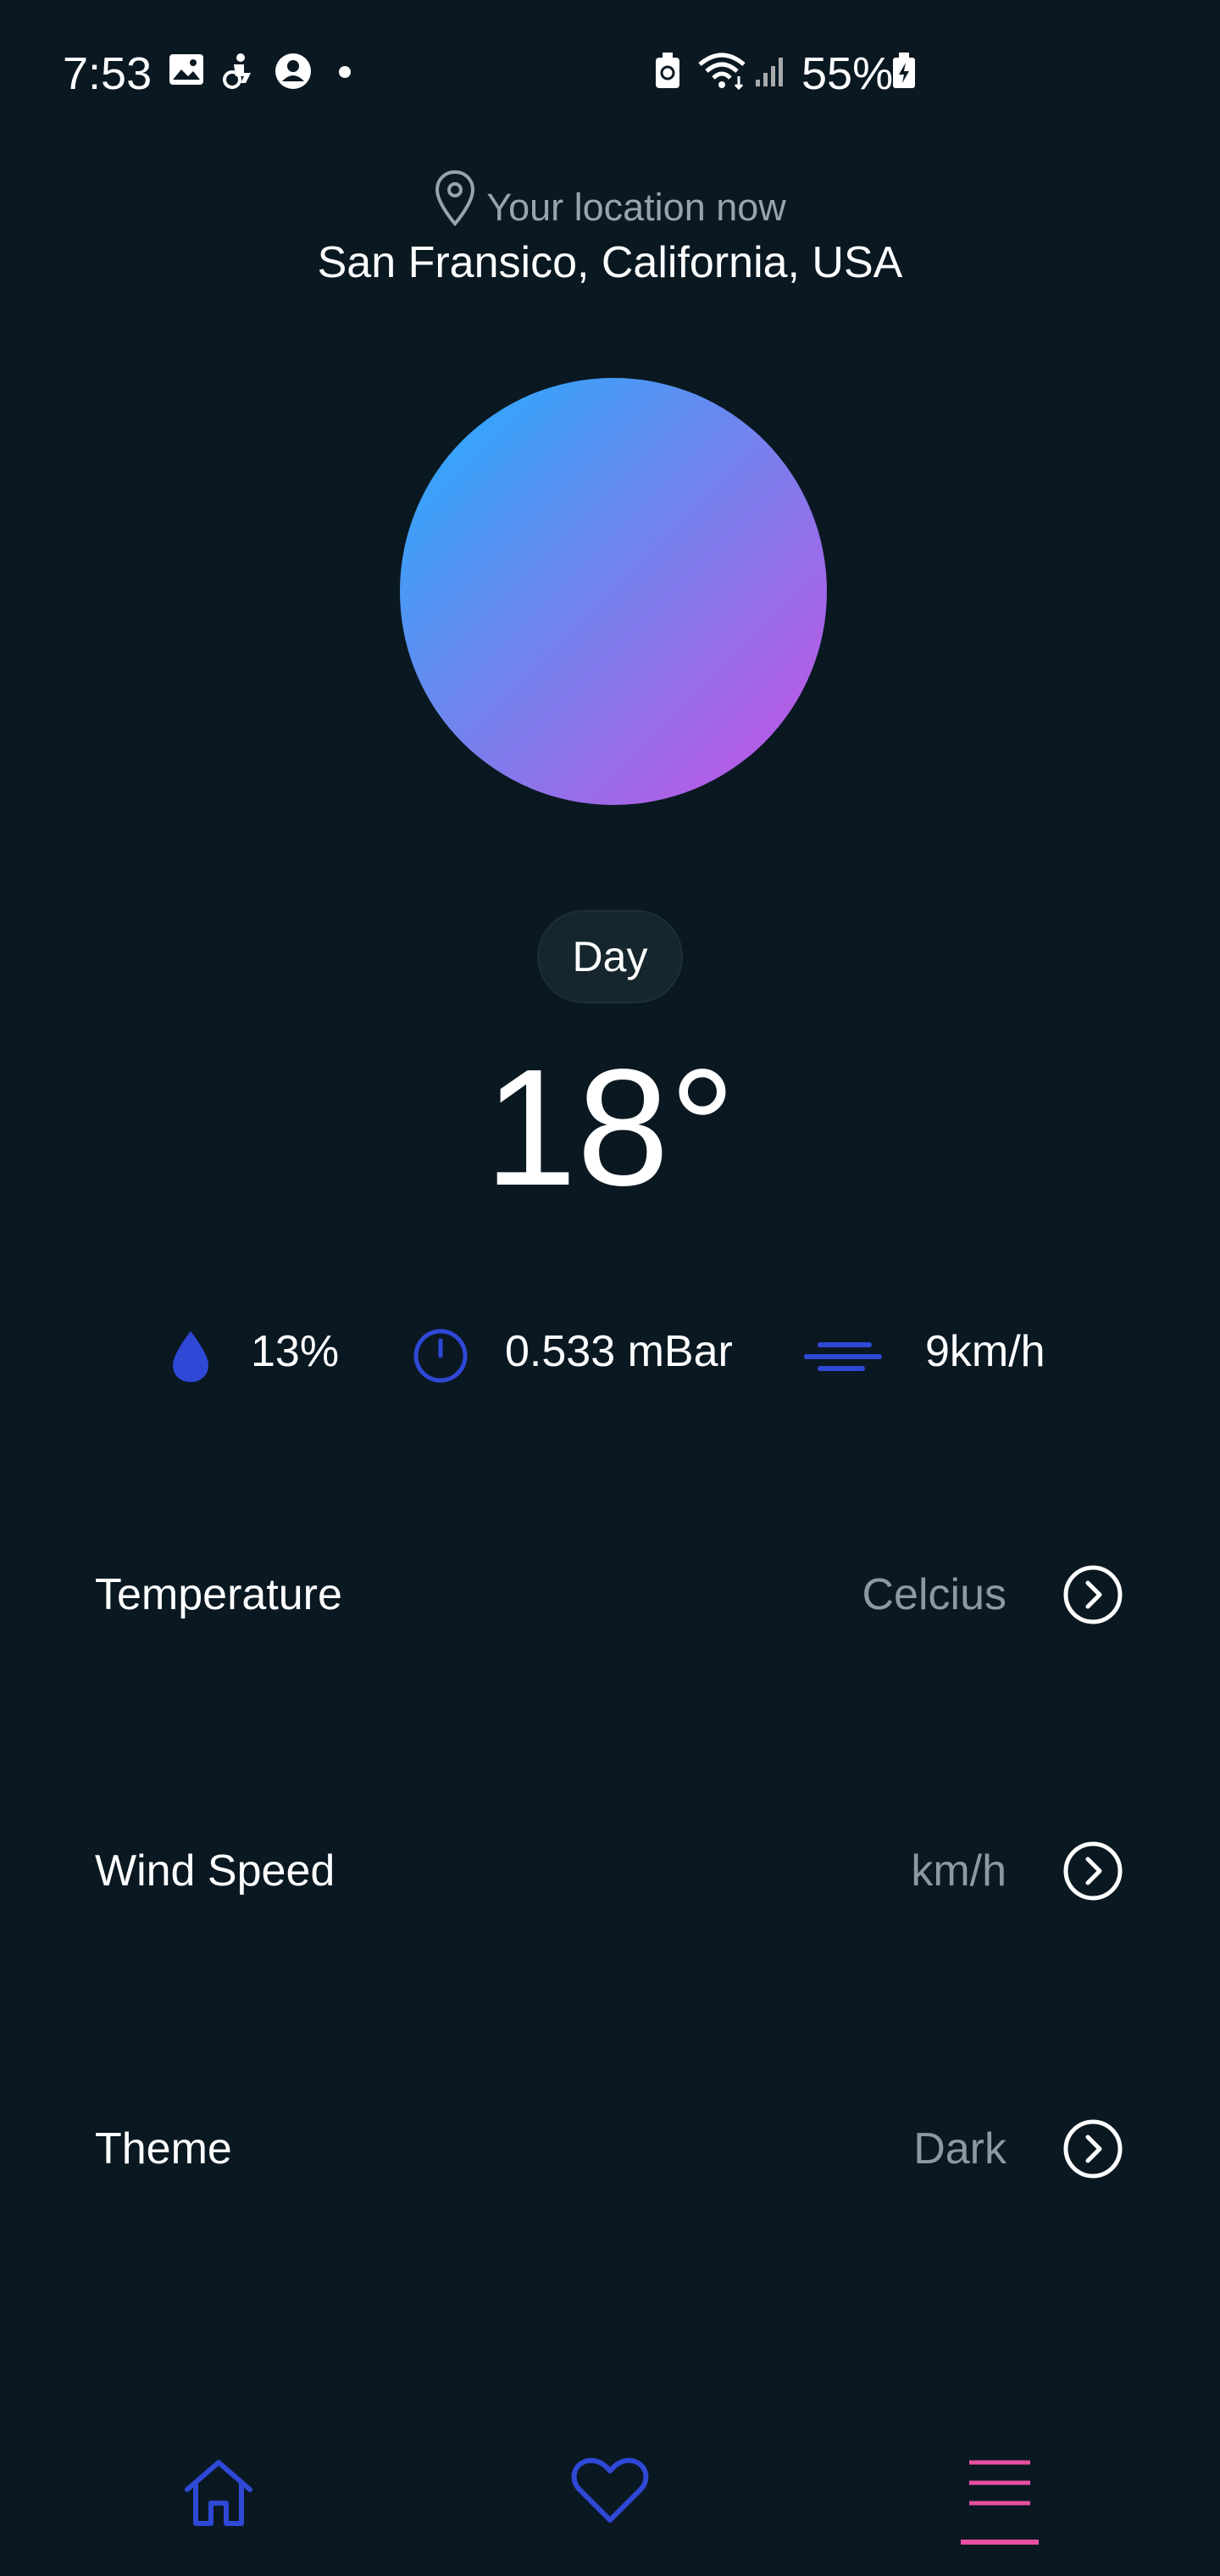  Describe the element at coordinates (163, 2149) in the screenshot. I see `setting-label: Theme` at that location.